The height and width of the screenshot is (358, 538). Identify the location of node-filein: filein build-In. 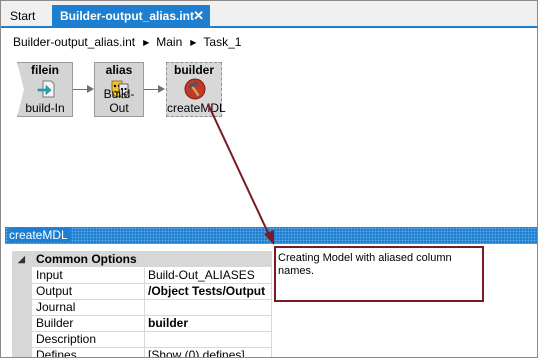
(45, 89).